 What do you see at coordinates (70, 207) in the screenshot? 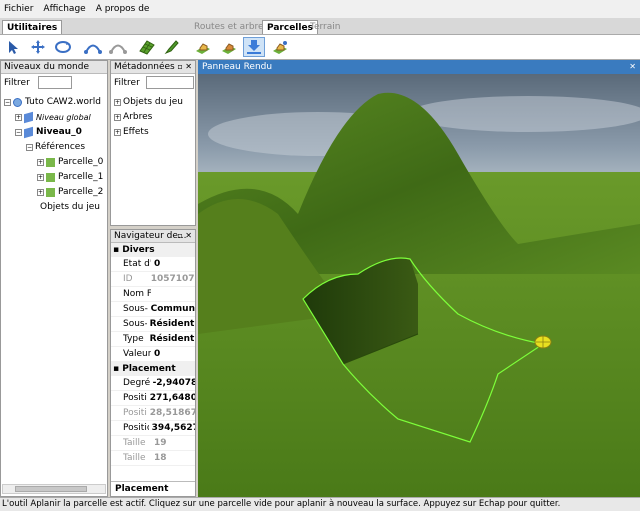
I see `tree-game-objects-label: Objets du jeu` at bounding box center [70, 207].